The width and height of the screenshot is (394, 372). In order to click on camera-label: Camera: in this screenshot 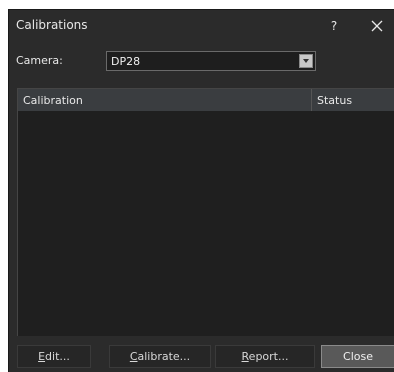, I will do `click(39, 60)`.